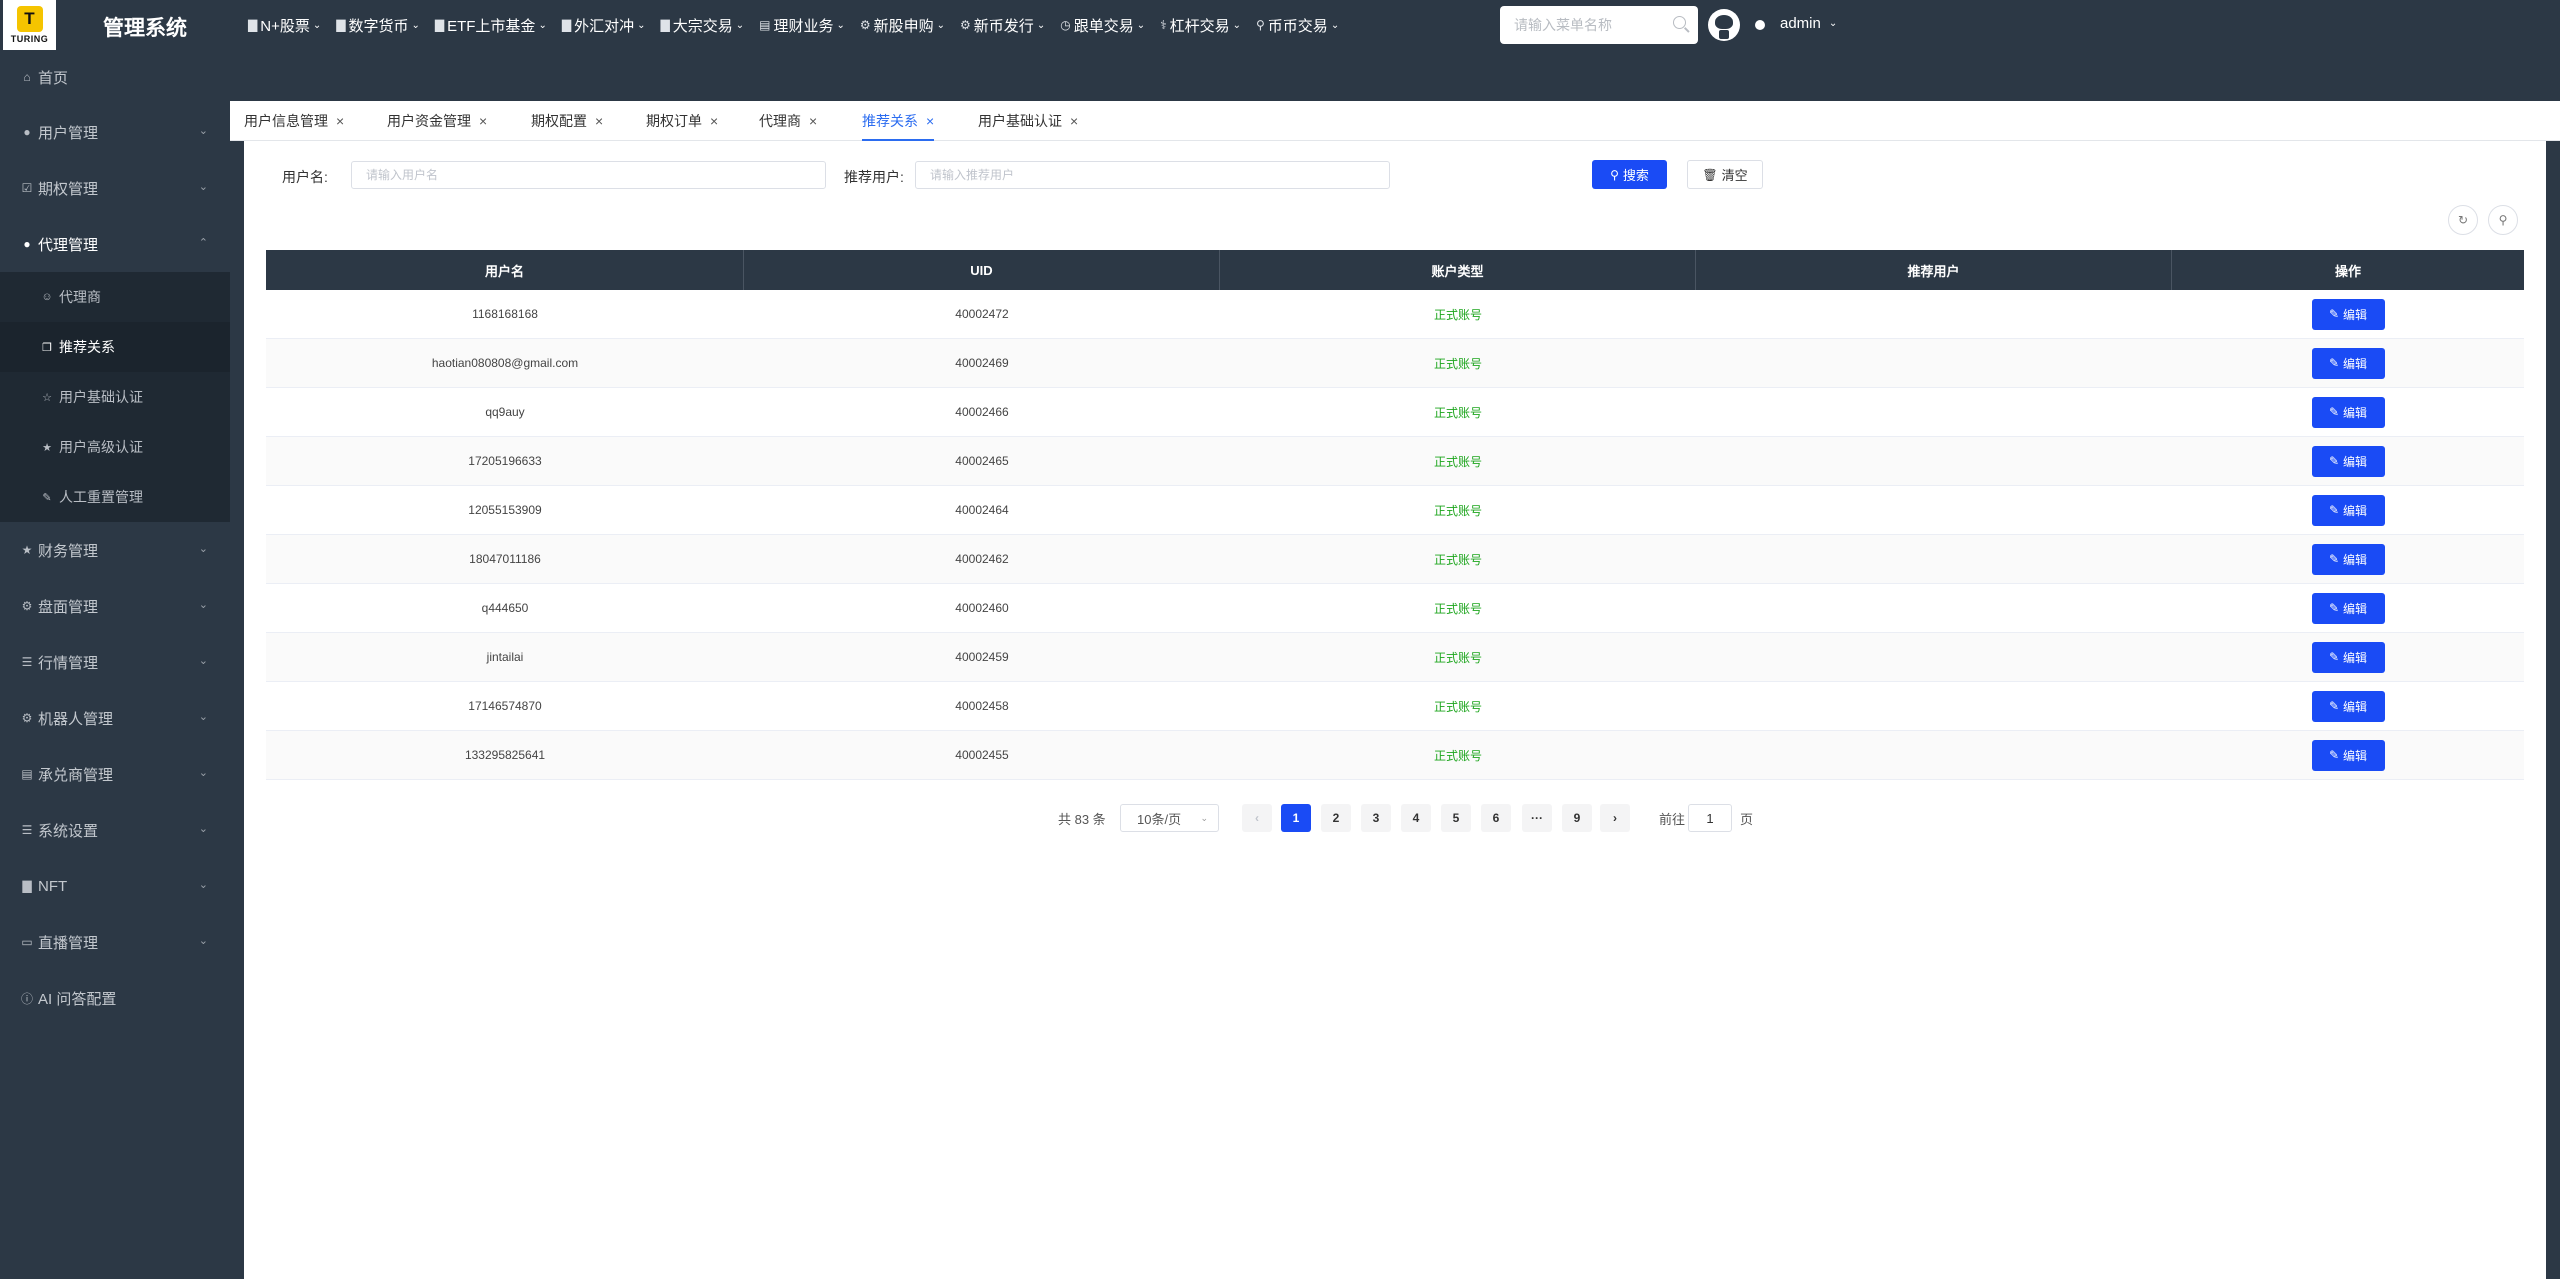 The height and width of the screenshot is (1279, 2560). Describe the element at coordinates (115, 297) in the screenshot. I see `sidebar-subitem: ☺ 代理商` at that location.